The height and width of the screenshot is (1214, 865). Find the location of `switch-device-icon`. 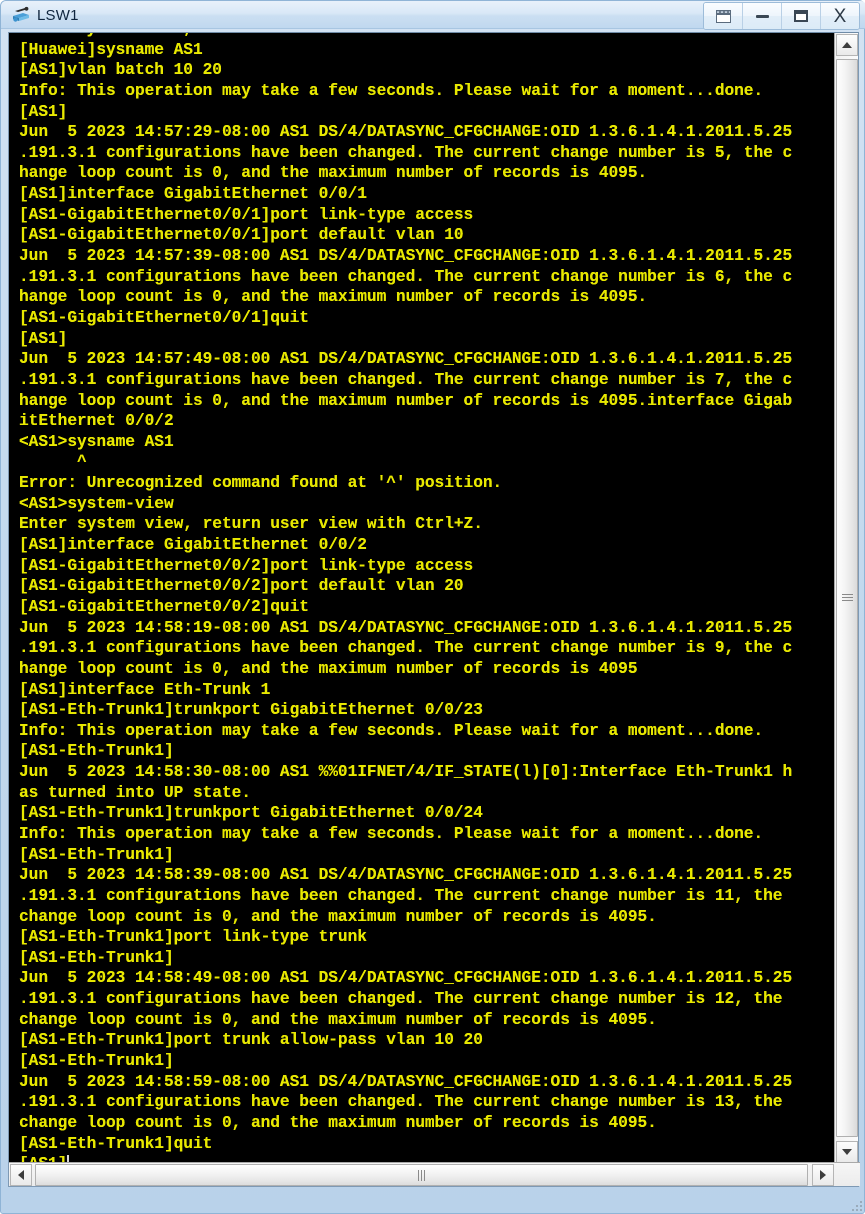

switch-device-icon is located at coordinates (21, 14).